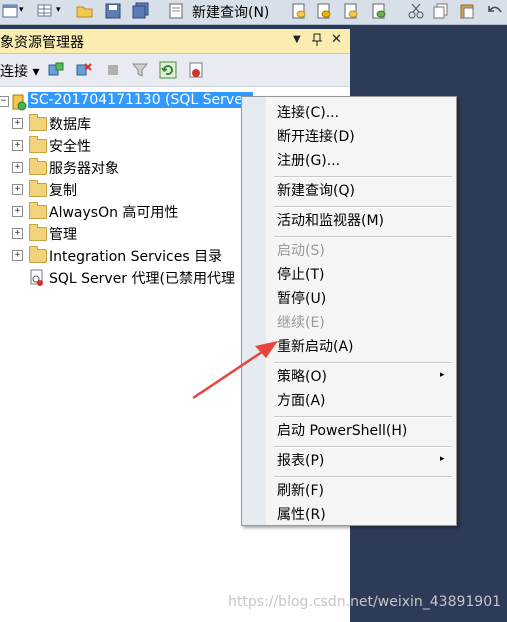  What do you see at coordinates (235, 370) in the screenshot?
I see `annotation-arrow-icon` at bounding box center [235, 370].